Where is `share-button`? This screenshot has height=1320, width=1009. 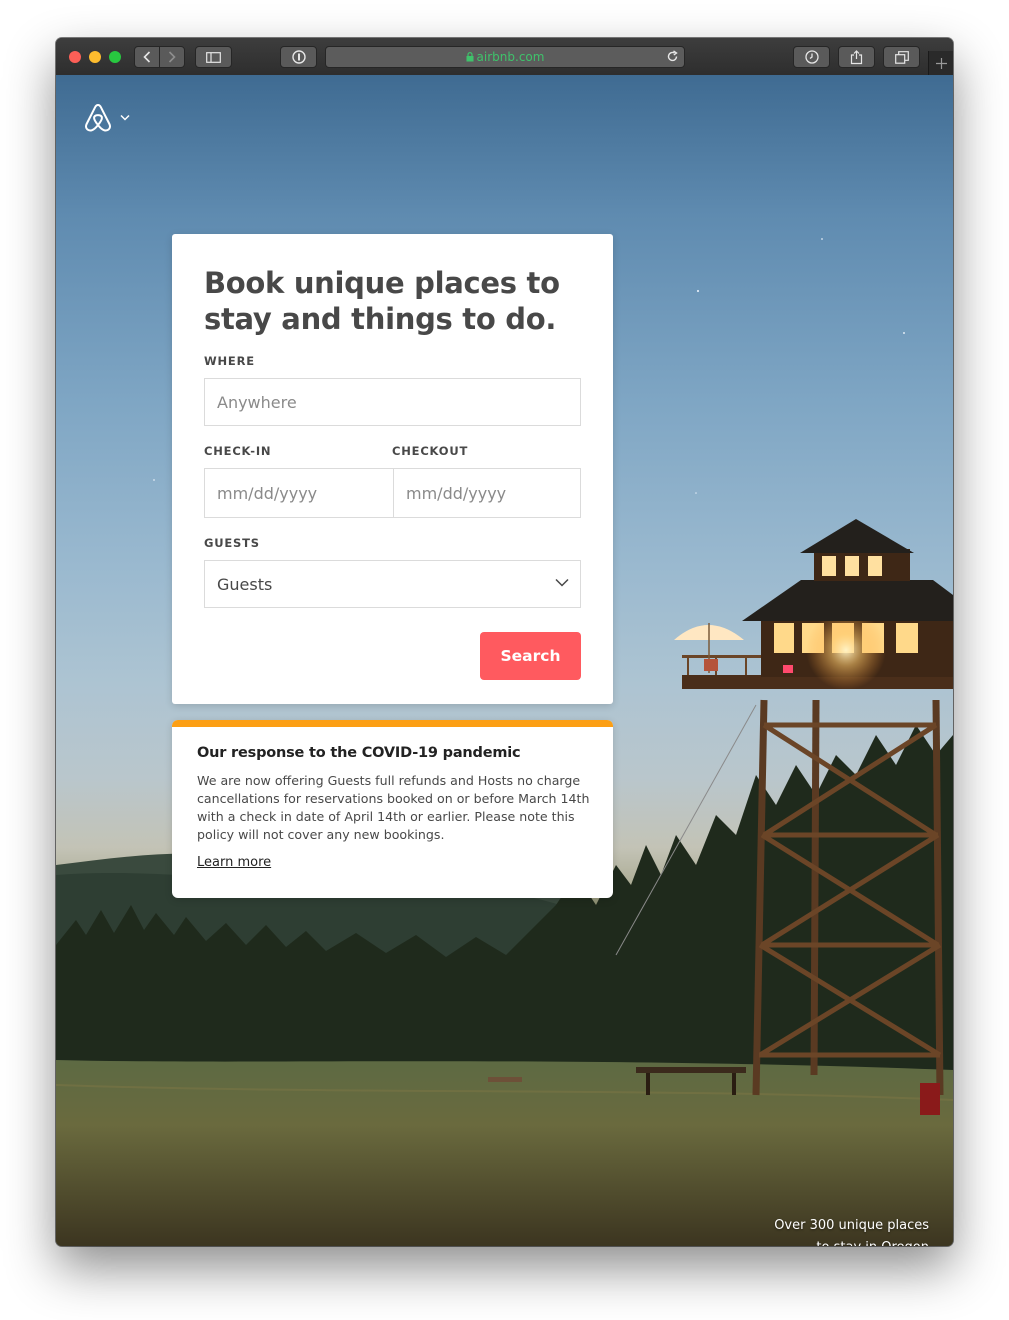 share-button is located at coordinates (856, 57).